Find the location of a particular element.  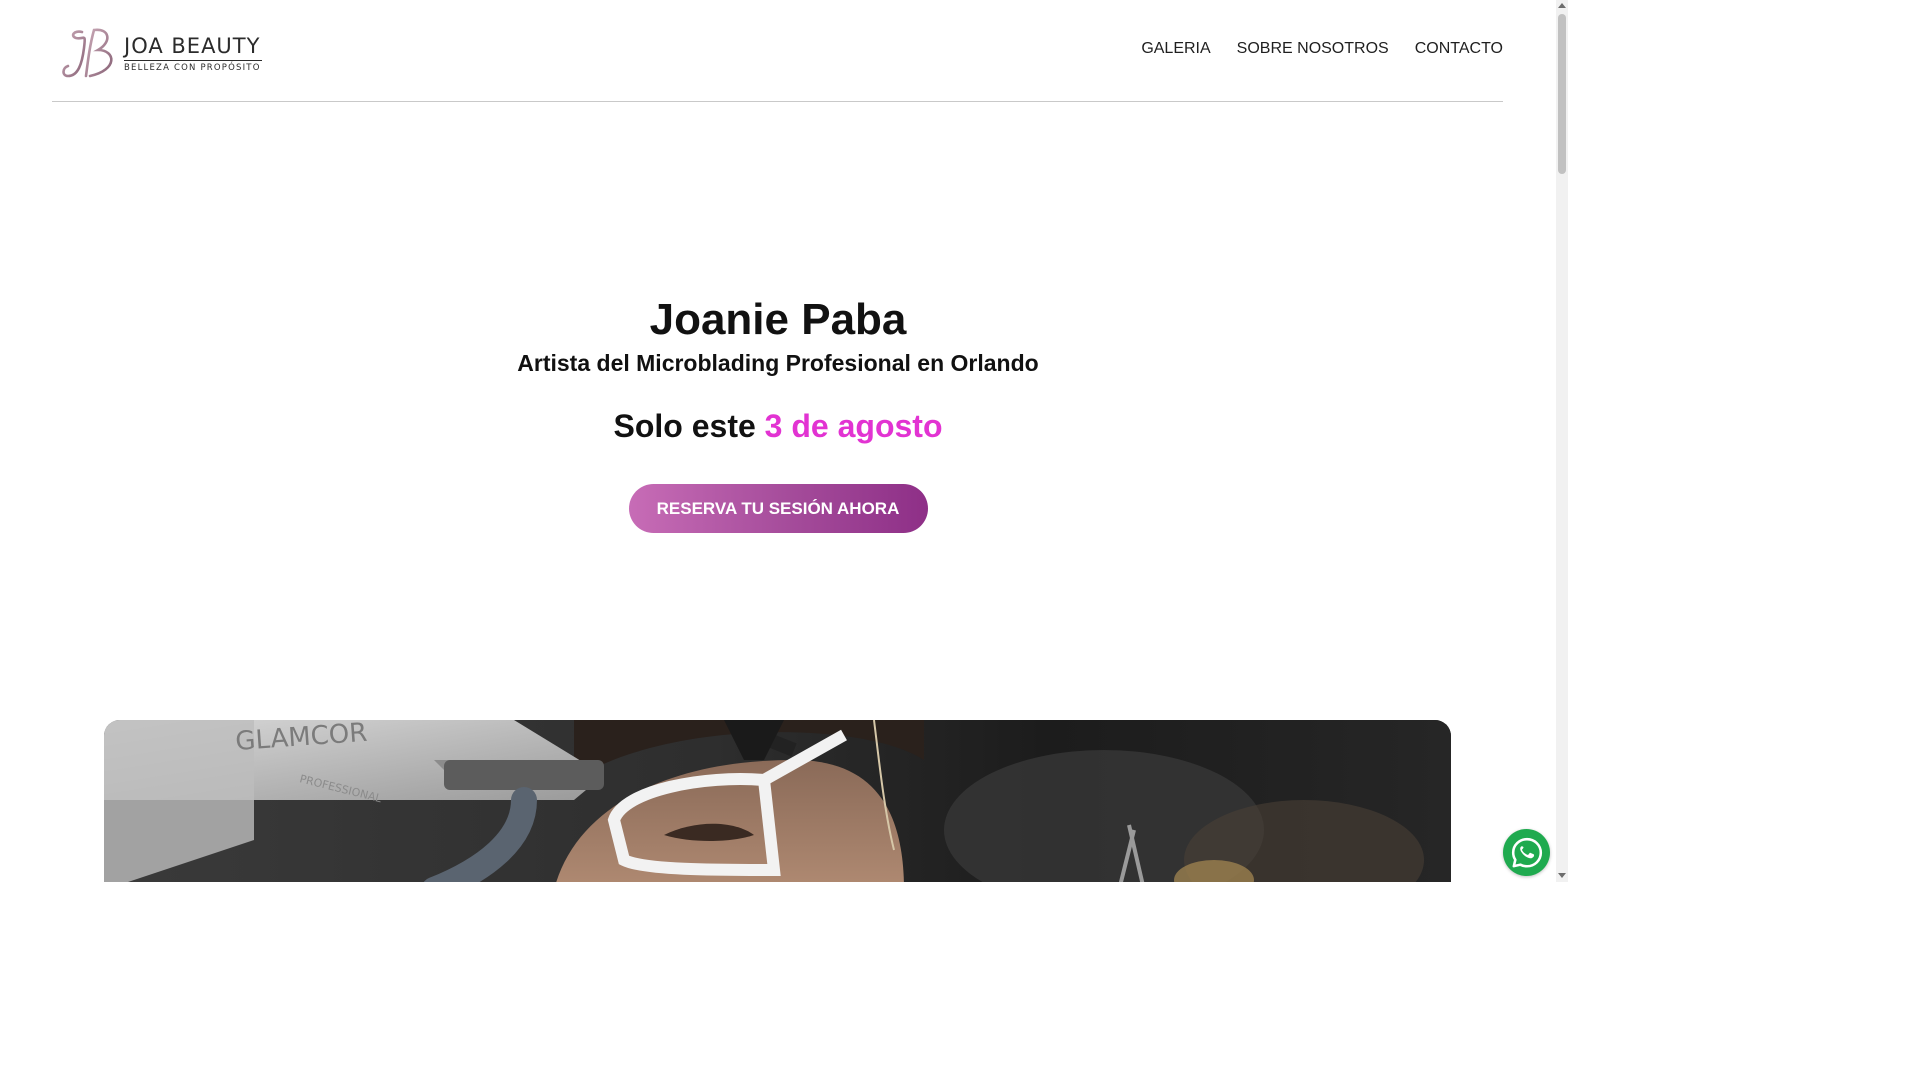

logo-text: JOA BEAUTY BELLEZA CON PROPÓSITO is located at coordinates (193, 53).